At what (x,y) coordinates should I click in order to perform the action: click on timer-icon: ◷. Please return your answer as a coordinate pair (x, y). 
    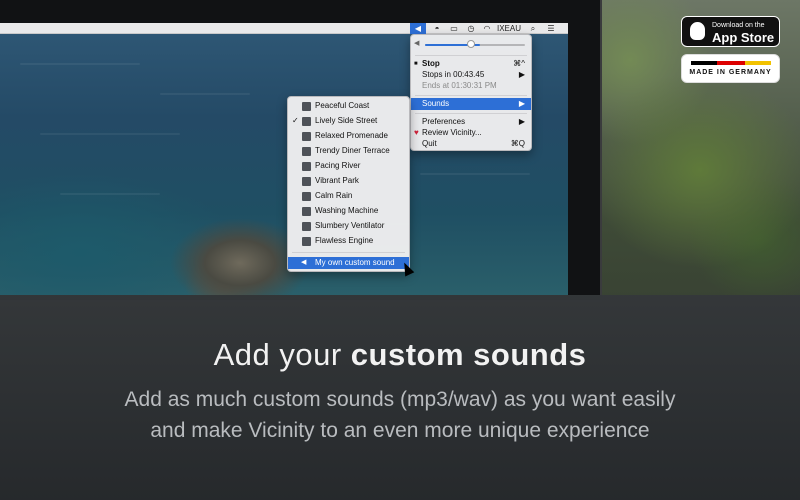
    Looking at the image, I should click on (471, 28).